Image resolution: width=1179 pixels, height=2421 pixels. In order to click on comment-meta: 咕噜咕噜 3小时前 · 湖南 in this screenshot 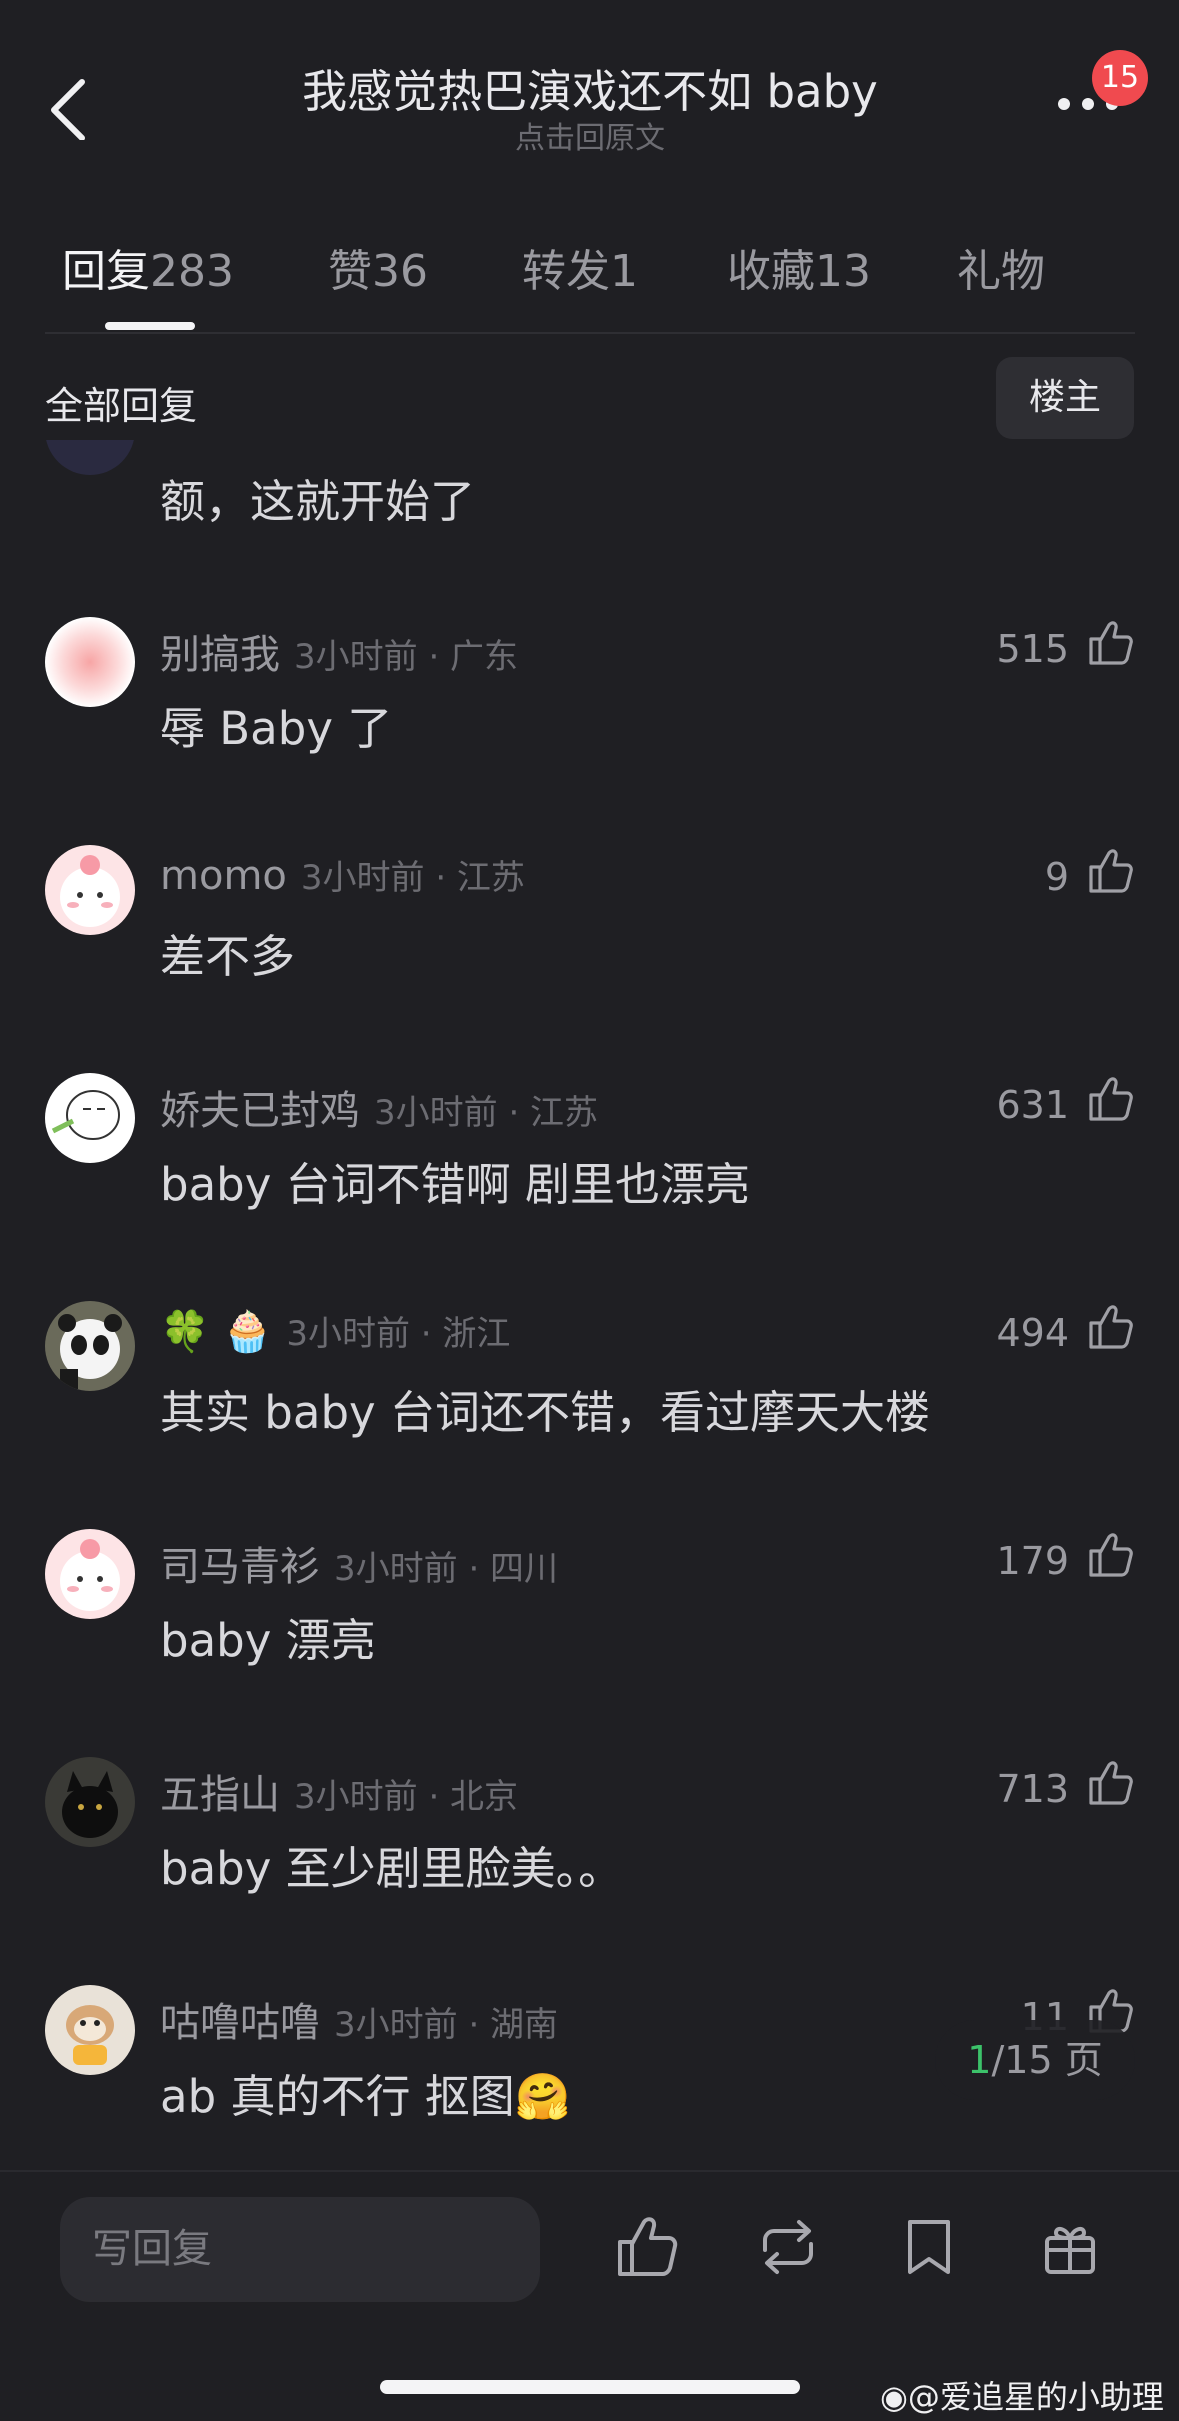, I will do `click(359, 2019)`.